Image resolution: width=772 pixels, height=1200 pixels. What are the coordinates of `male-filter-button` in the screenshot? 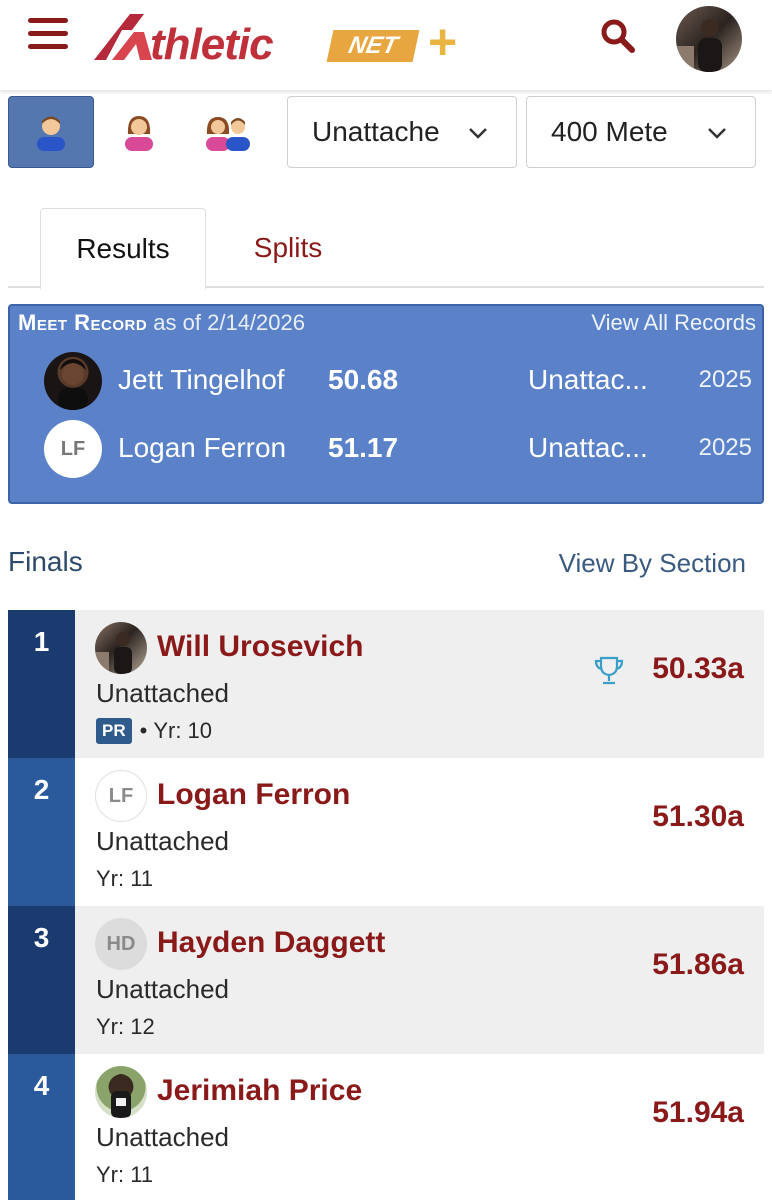 It's located at (51, 132).